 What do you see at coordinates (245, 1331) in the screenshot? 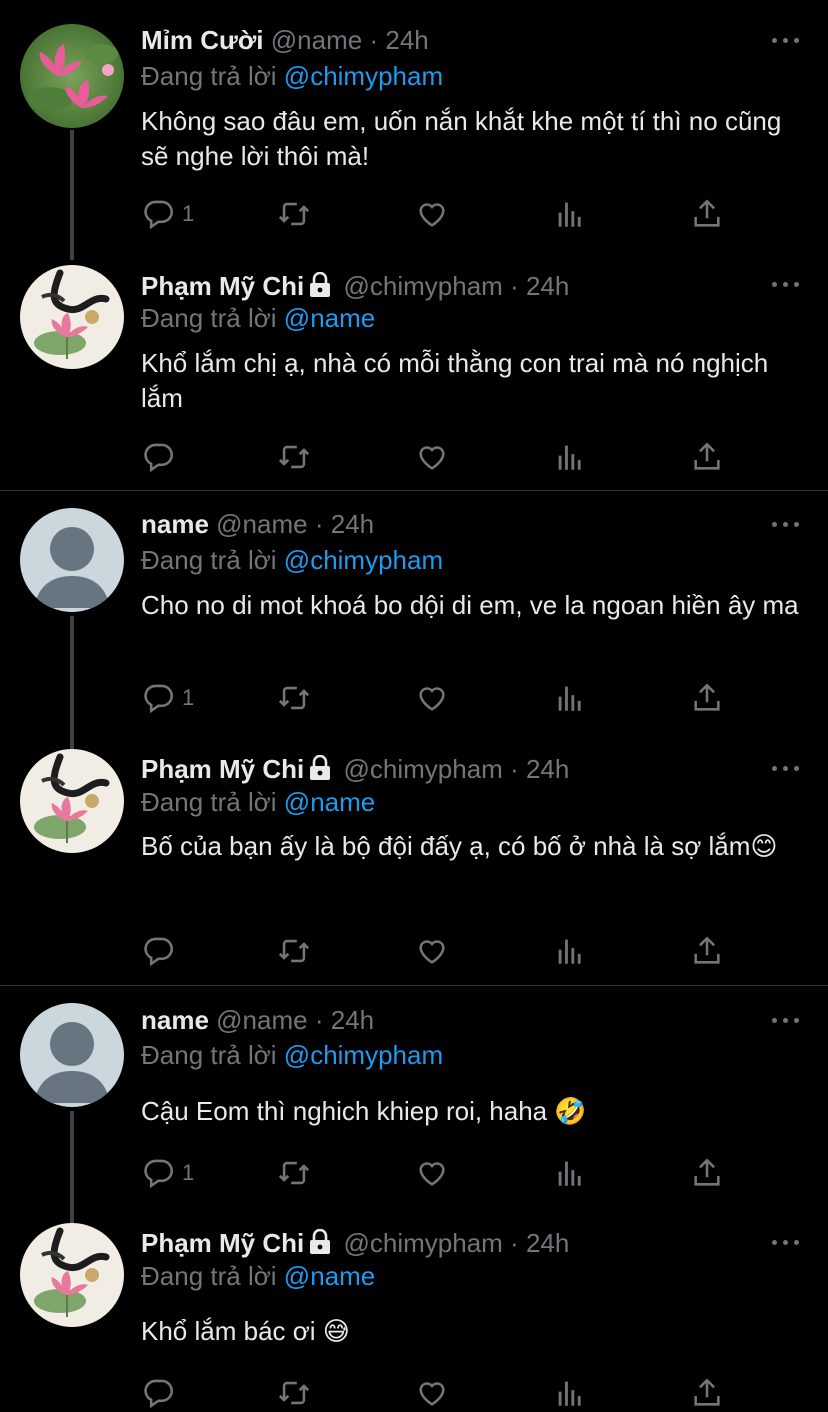
I see `tweet-text: Khổ lắm bác ơi 😅` at bounding box center [245, 1331].